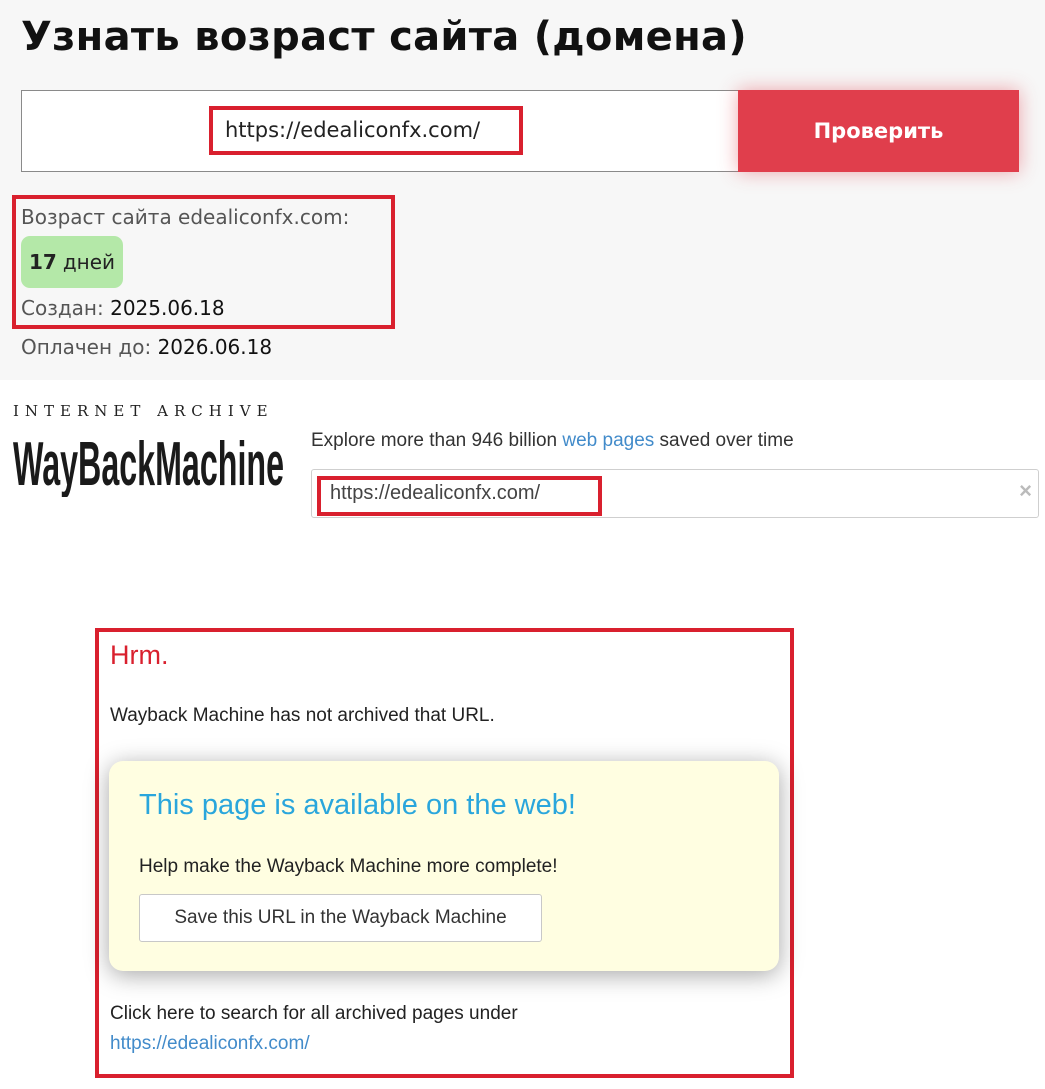 The image size is (1045, 1089). I want to click on wayback-logo-text: WayBackMachine, so click(148, 463).